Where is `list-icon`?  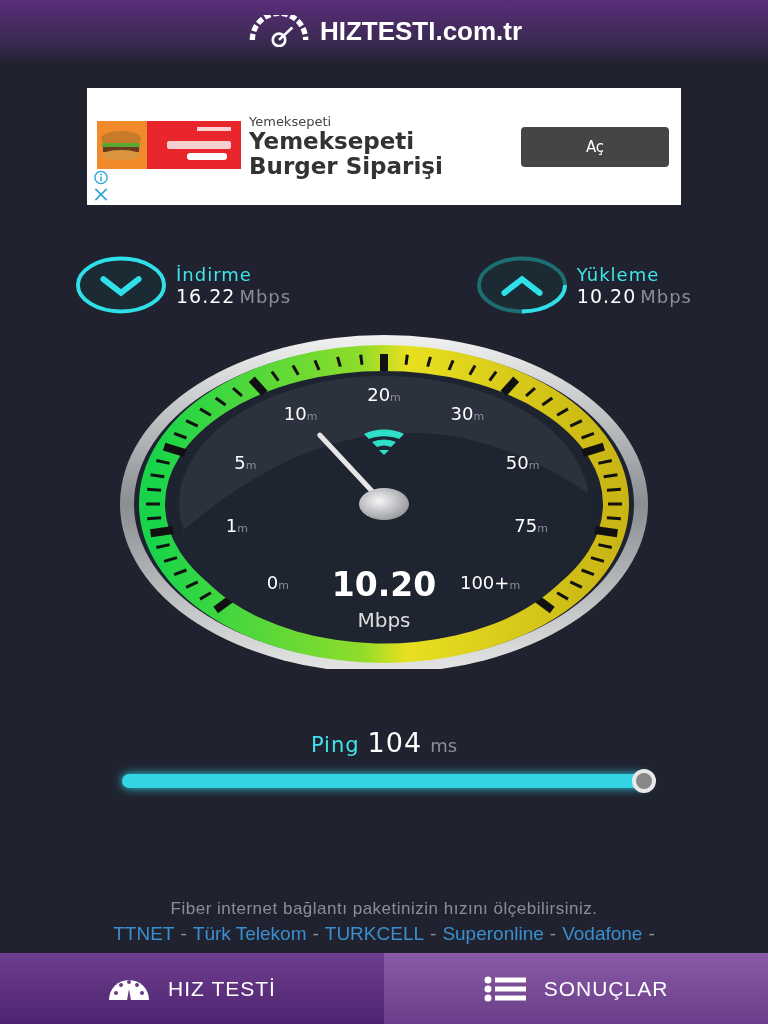 list-icon is located at coordinates (504, 988).